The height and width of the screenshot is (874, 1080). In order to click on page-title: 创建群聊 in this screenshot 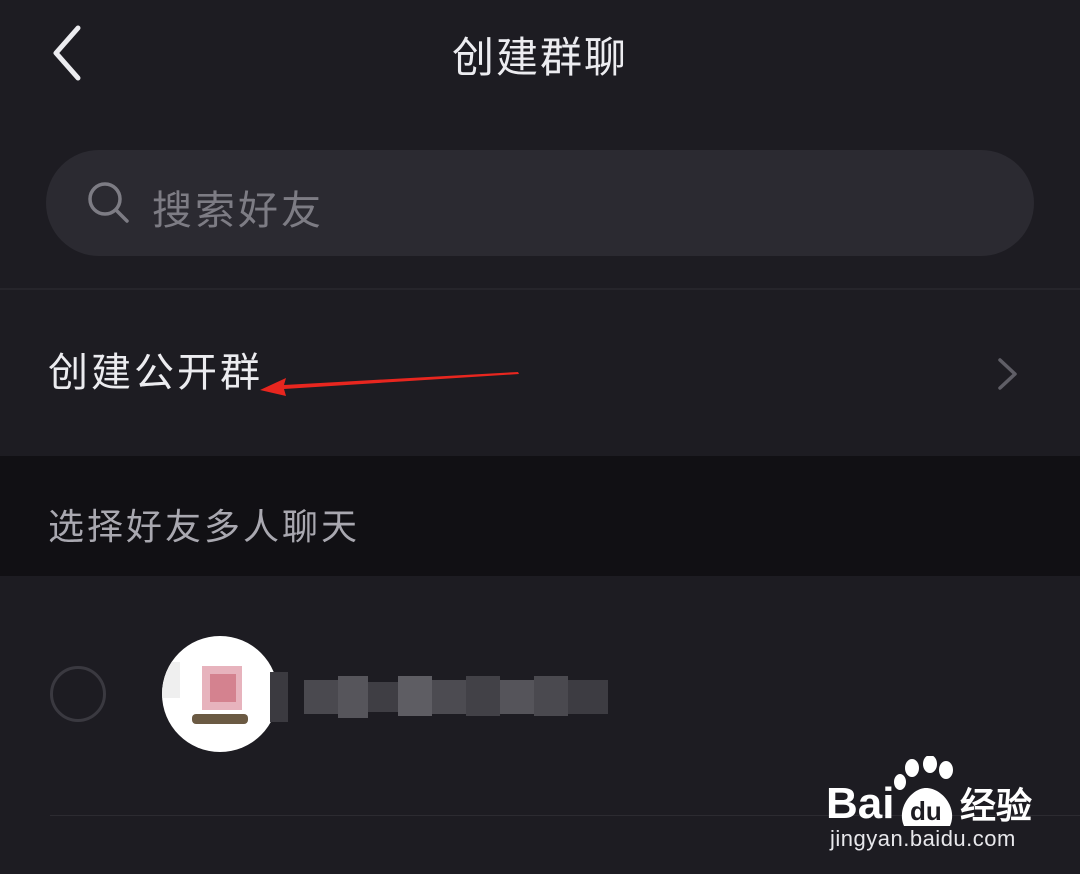, I will do `click(539, 57)`.